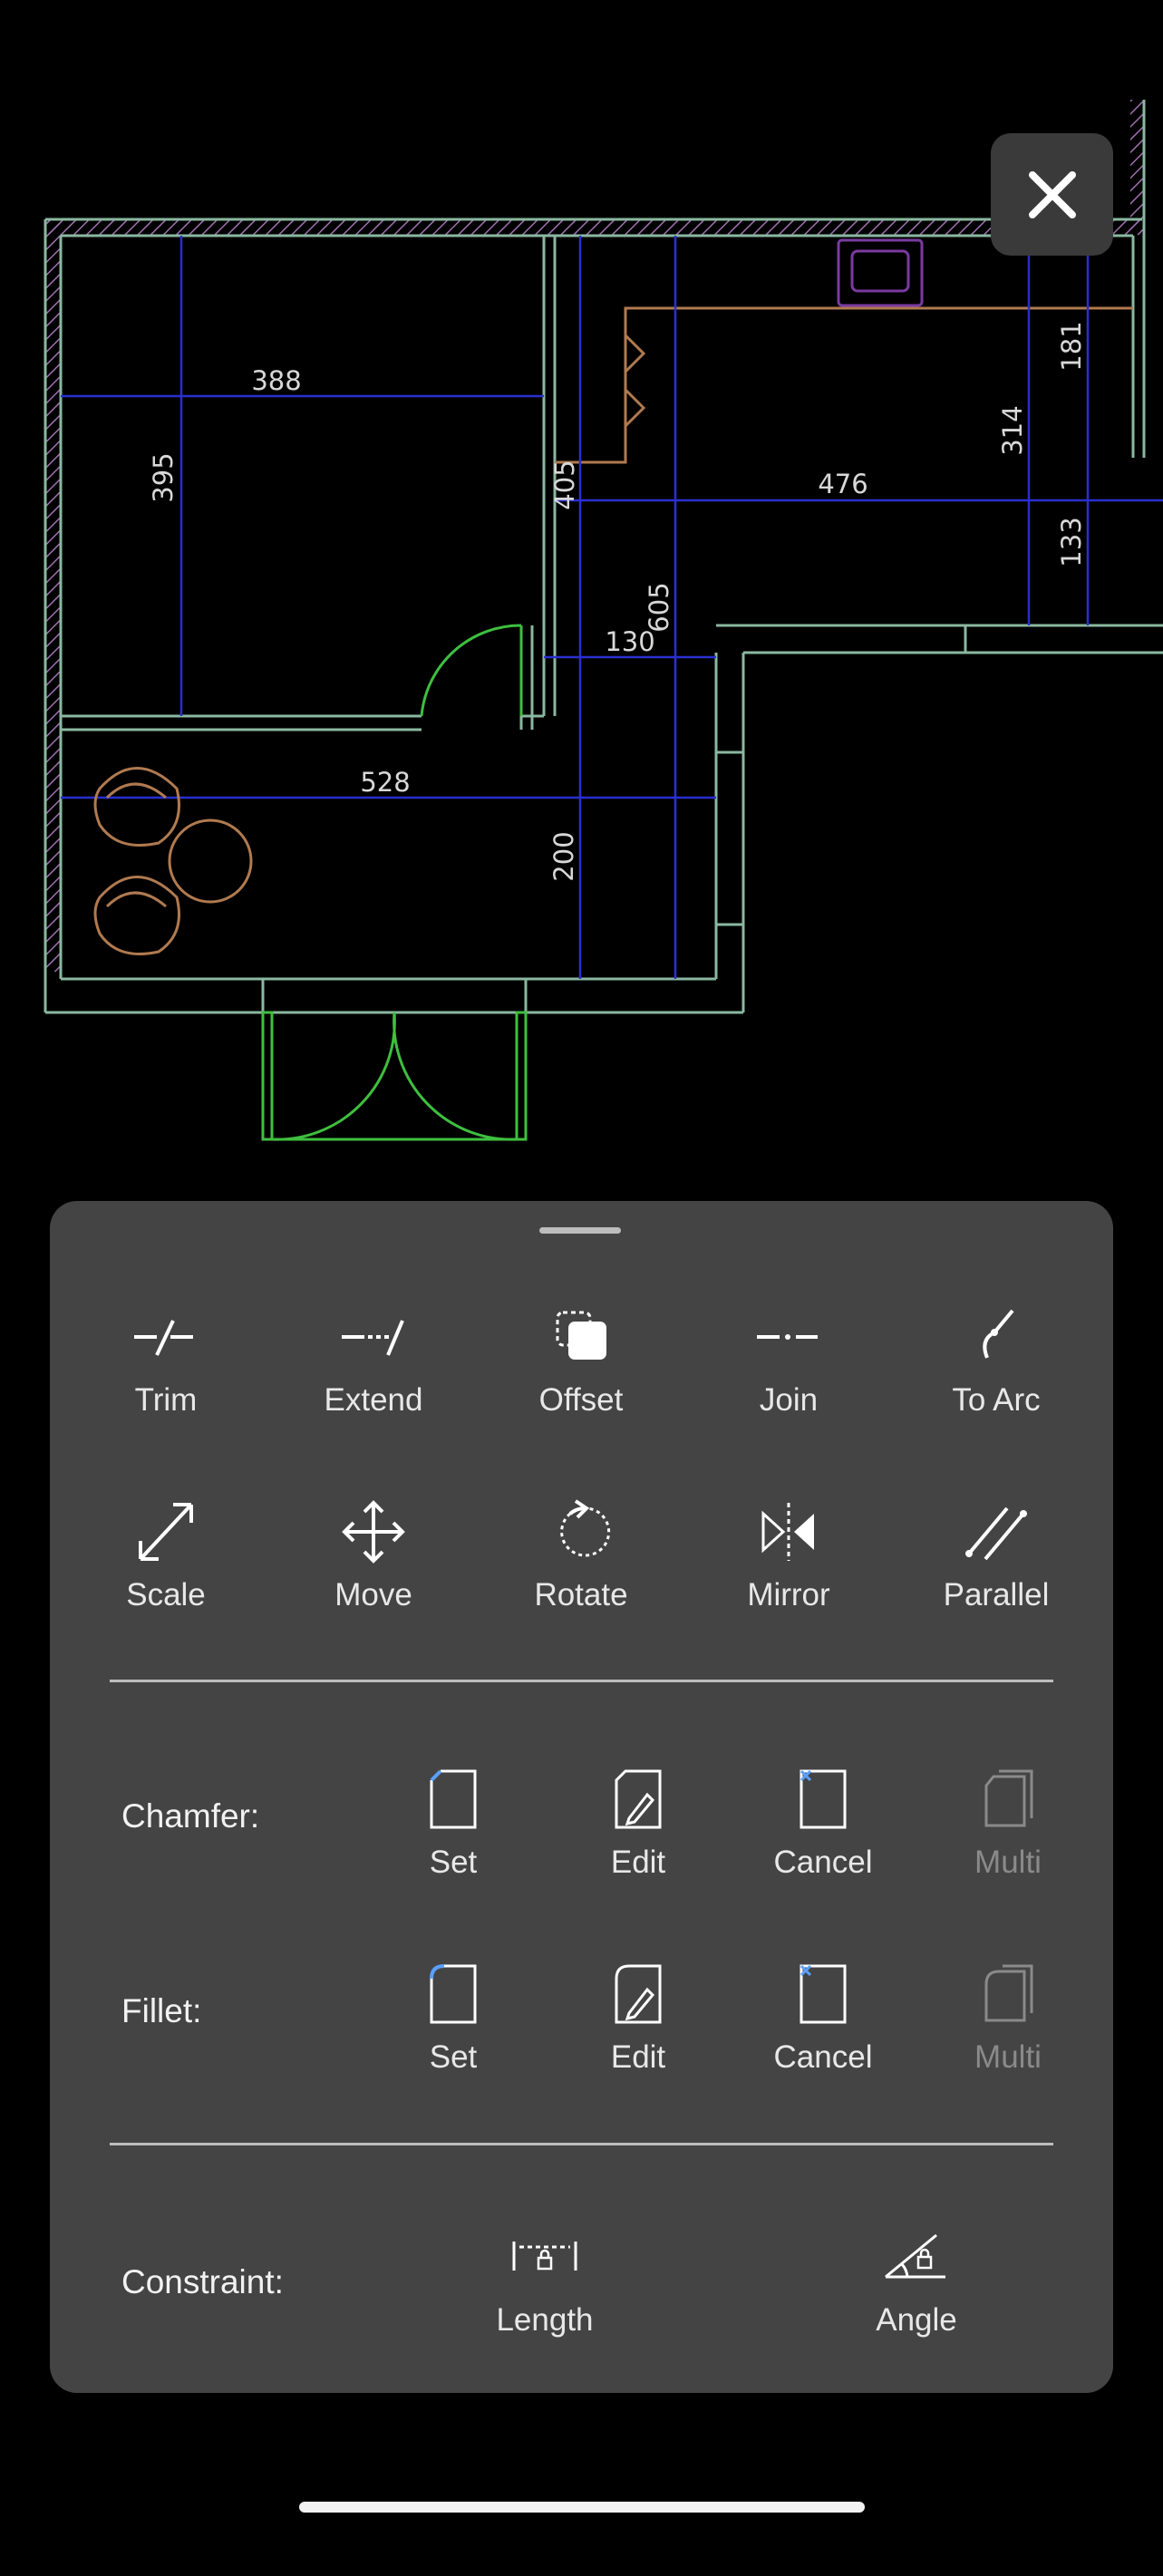 The image size is (1163, 2576). I want to click on chamfer-set-icon, so click(453, 1799).